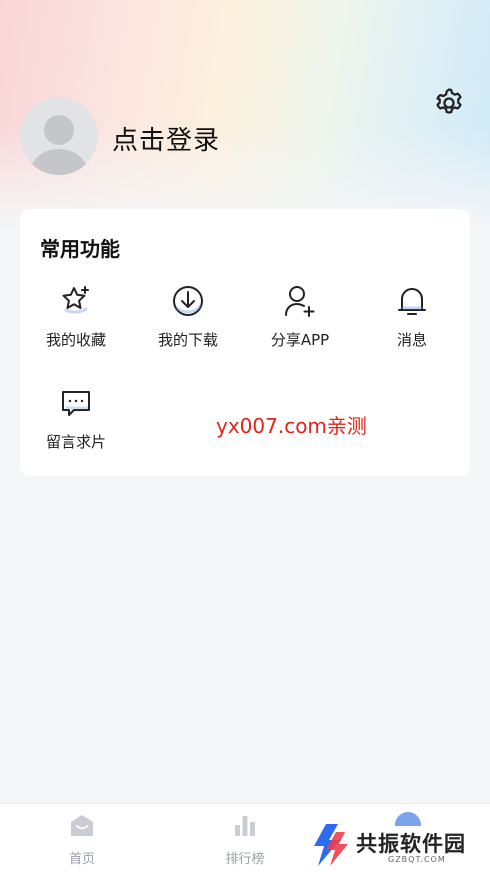 The width and height of the screenshot is (490, 872). I want to click on function-label: 消息, so click(411, 340).